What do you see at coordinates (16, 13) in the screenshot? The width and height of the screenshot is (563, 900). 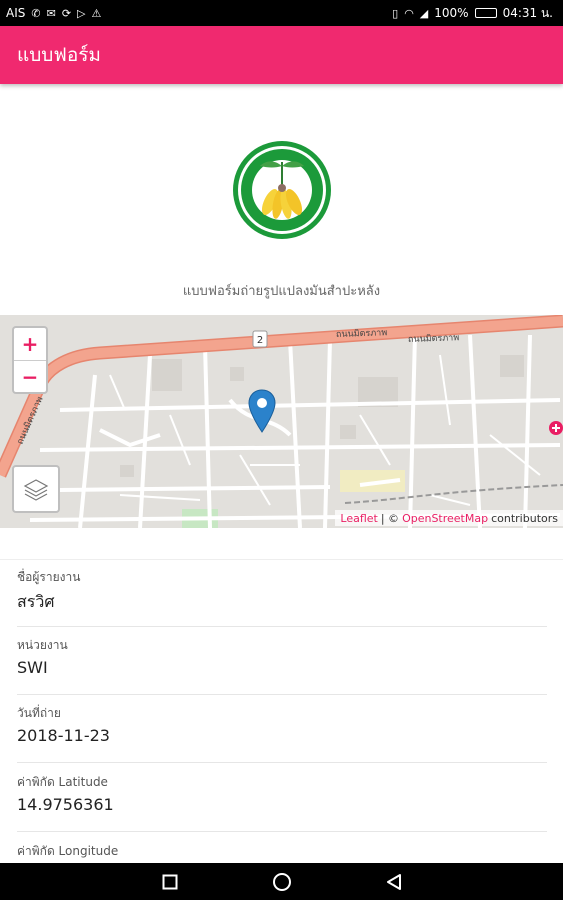 I see `carrier-label: AIS` at bounding box center [16, 13].